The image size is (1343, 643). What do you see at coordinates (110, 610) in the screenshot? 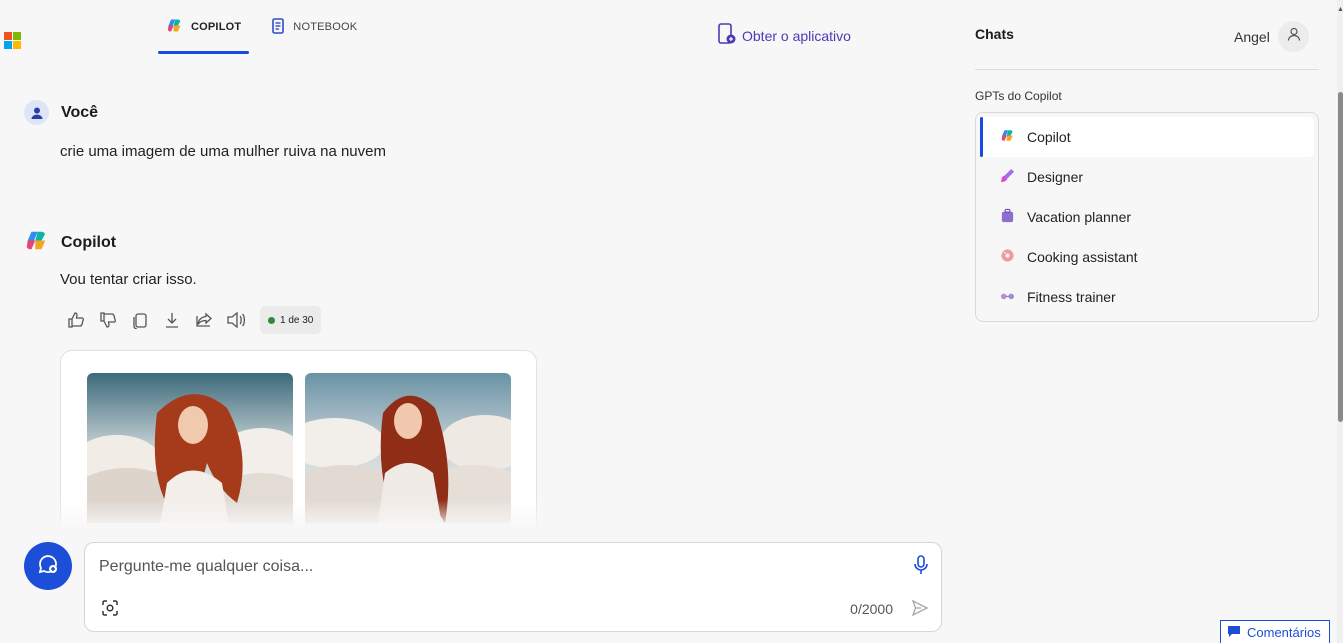
I see `visual-search-icon` at bounding box center [110, 610].